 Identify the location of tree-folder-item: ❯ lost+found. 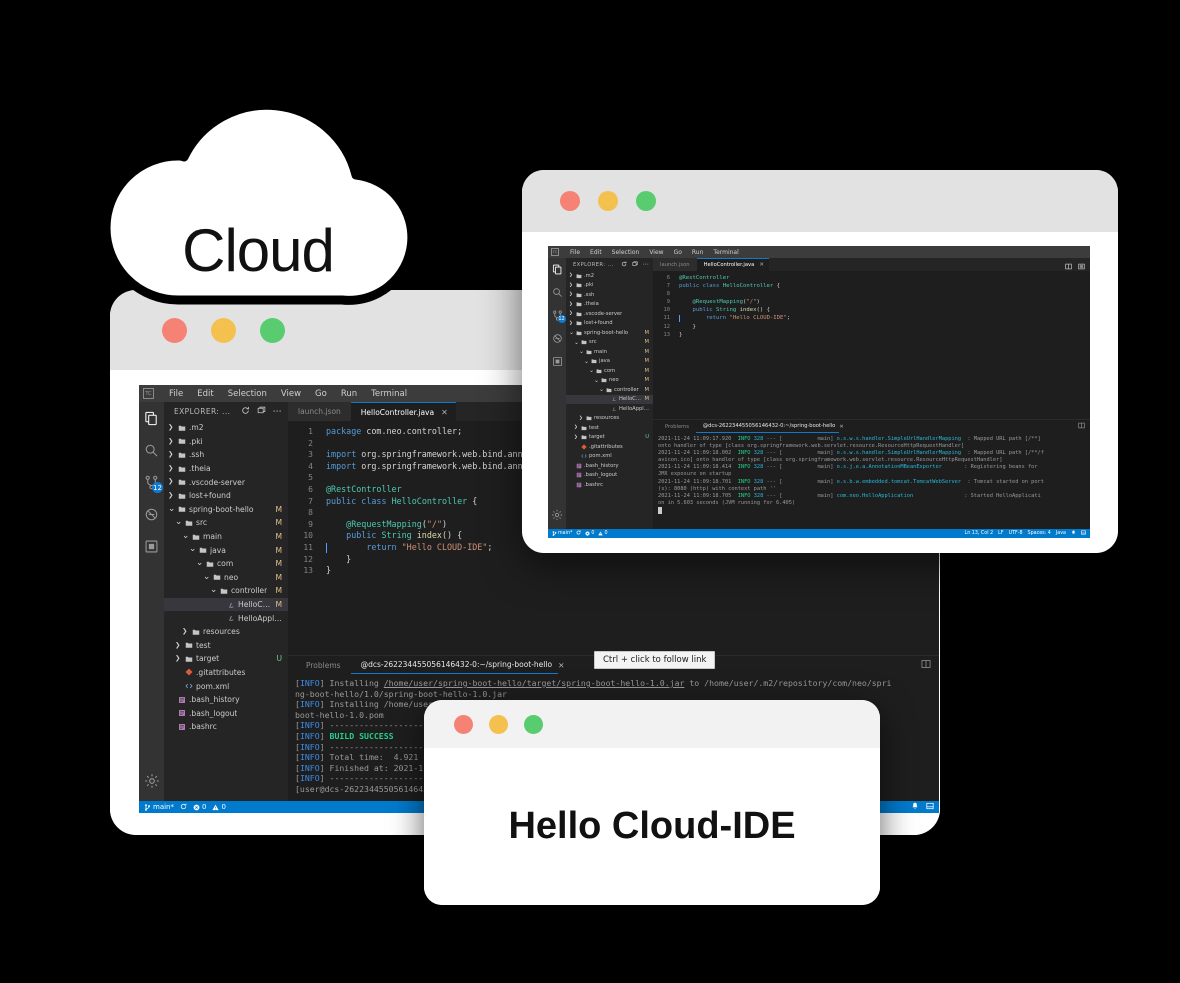
(609, 324).